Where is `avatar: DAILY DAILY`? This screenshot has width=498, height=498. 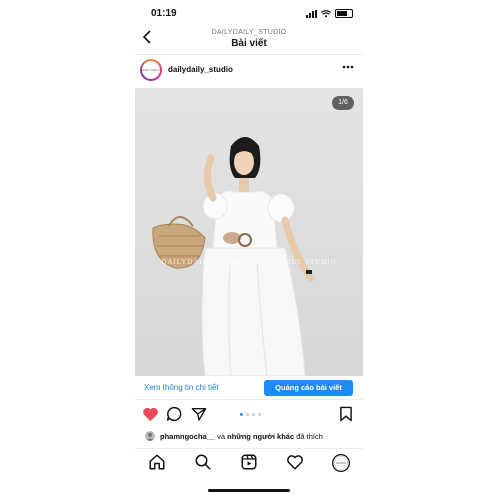 avatar: DAILY DAILY is located at coordinates (151, 70).